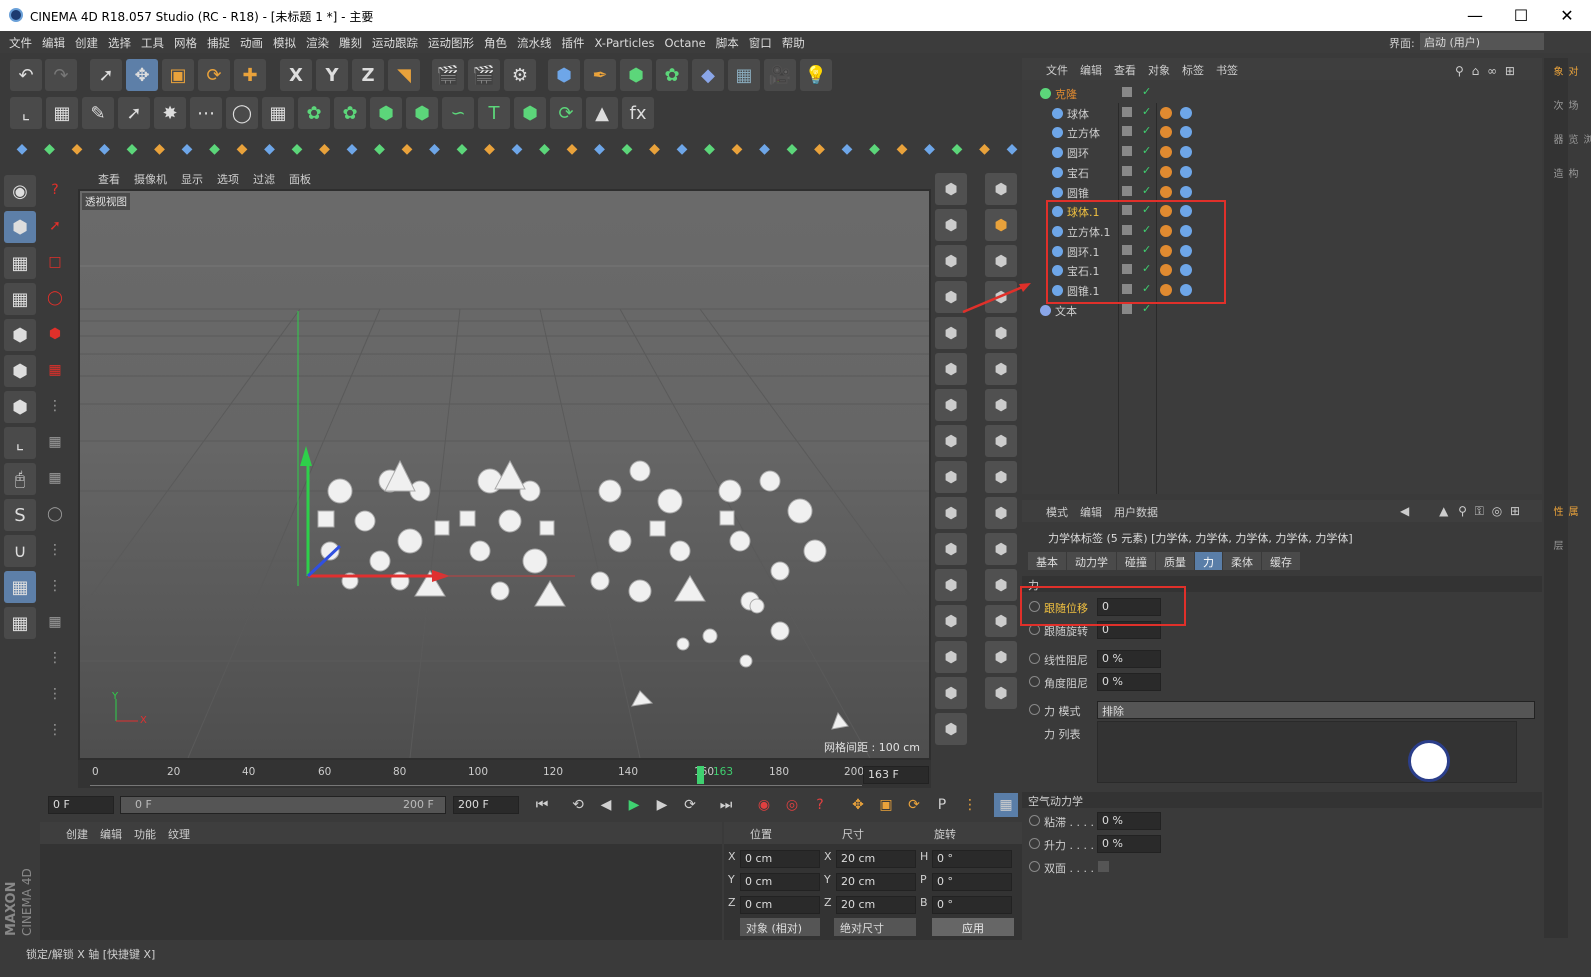 This screenshot has height=977, width=1591. Describe the element at coordinates (206, 113) in the screenshot. I see `mode-tool-icon: ⋯` at that location.